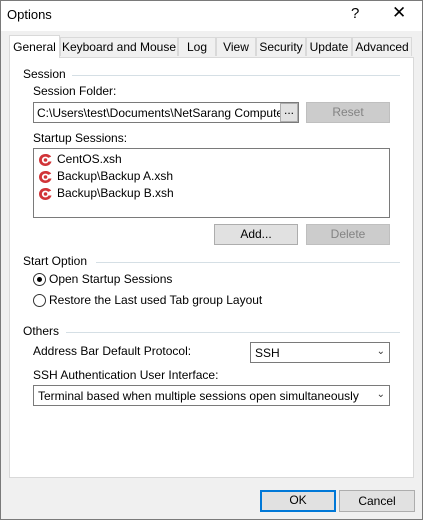 The image size is (423, 520). Describe the element at coordinates (115, 193) in the screenshot. I see `session-name: Backup\Backup B.xsh` at that location.